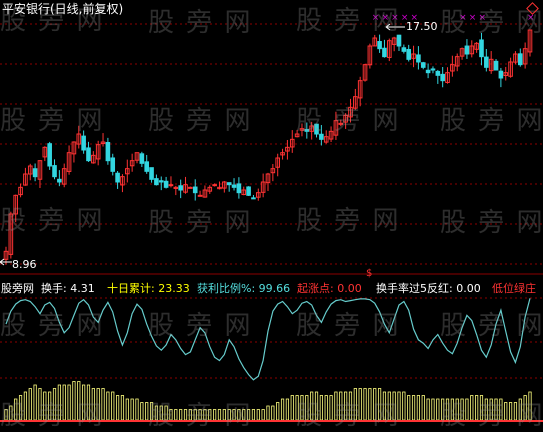 Image resolution: width=543 pixels, height=432 pixels. Describe the element at coordinates (514, 288) in the screenshot. I see `indicator-low-green: 低位绿庄` at that location.